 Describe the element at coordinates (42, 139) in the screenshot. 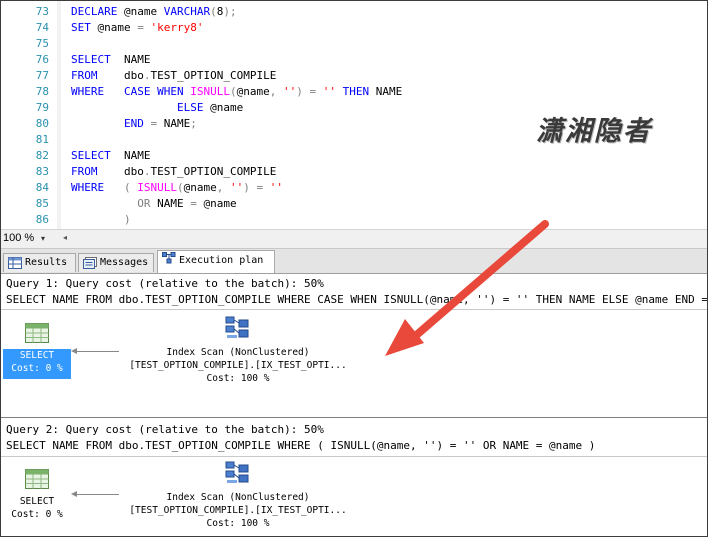

I see `line-number: 81` at that location.